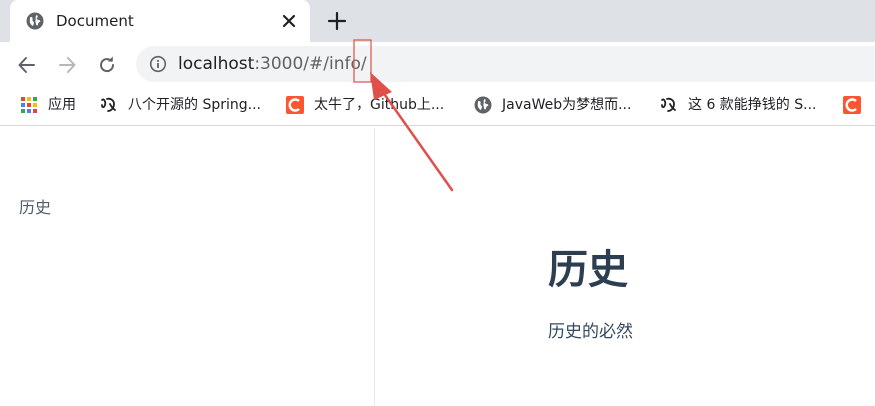  I want to click on back-arrow-icon, so click(27, 65).